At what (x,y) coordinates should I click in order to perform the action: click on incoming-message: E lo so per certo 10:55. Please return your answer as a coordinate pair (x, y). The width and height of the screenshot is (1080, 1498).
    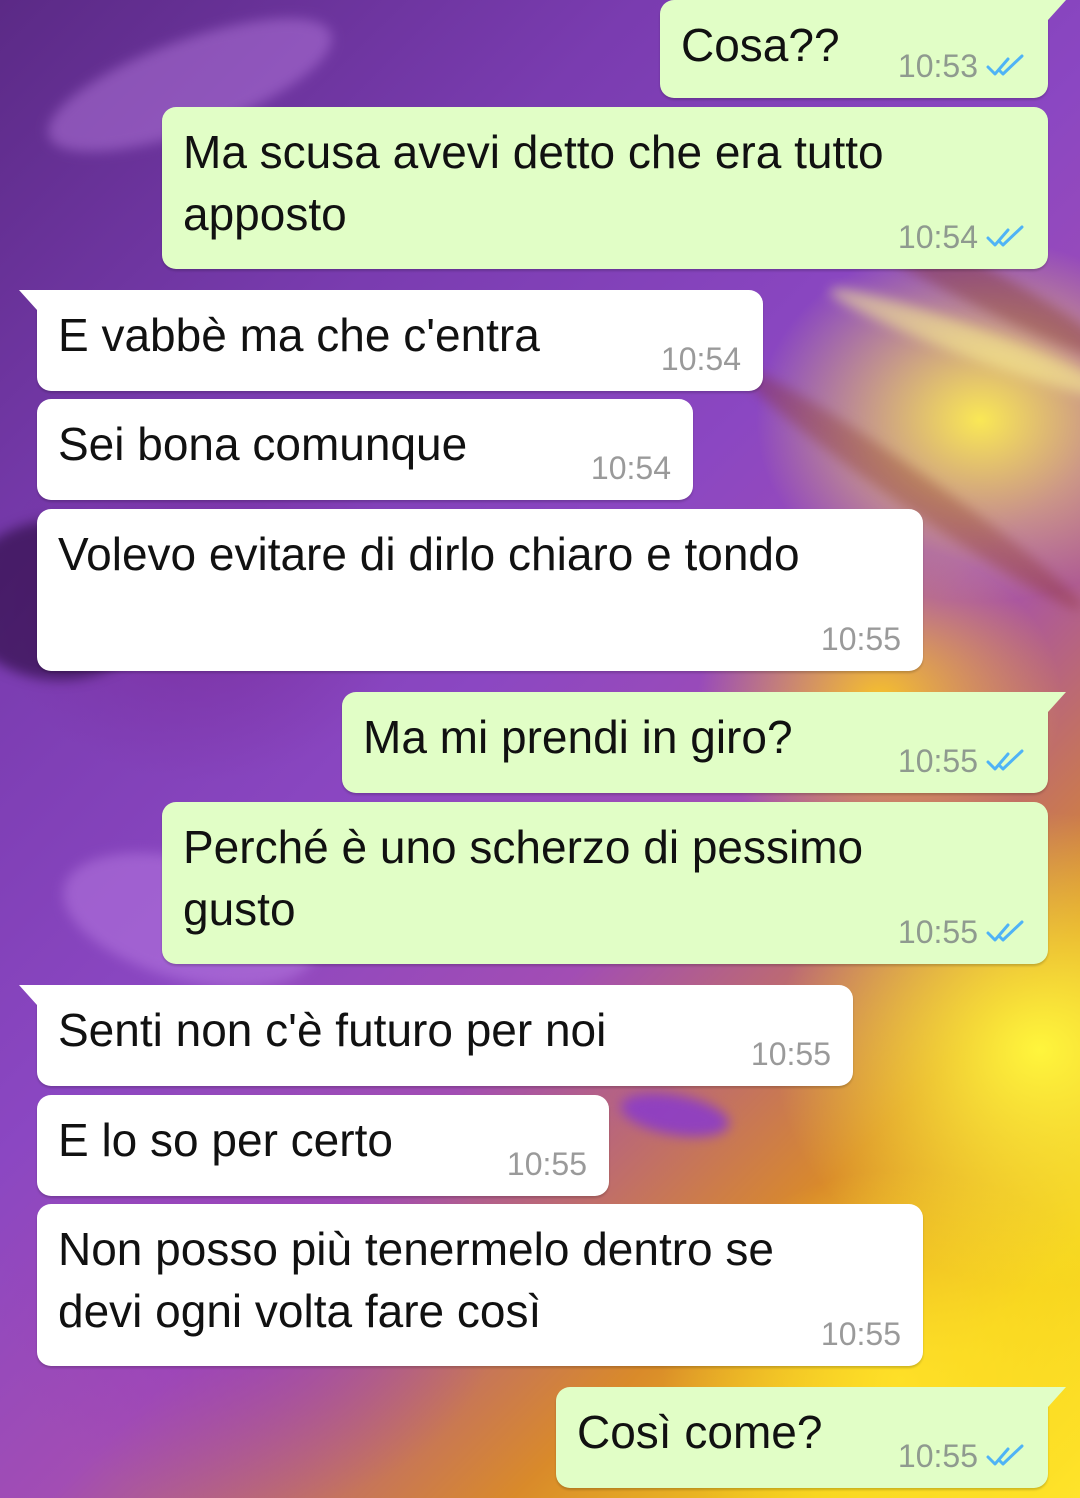
    Looking at the image, I should click on (323, 1145).